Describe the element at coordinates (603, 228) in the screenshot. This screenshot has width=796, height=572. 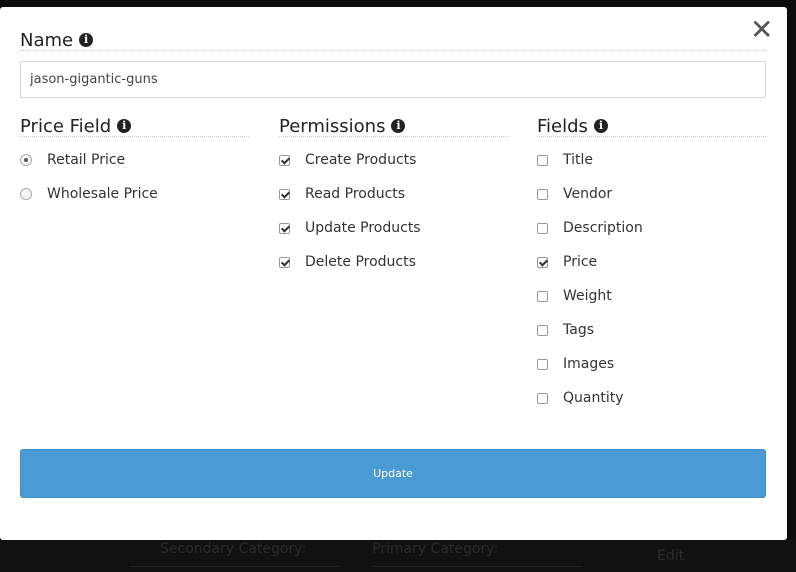
I see `checkbox-label: Description` at that location.